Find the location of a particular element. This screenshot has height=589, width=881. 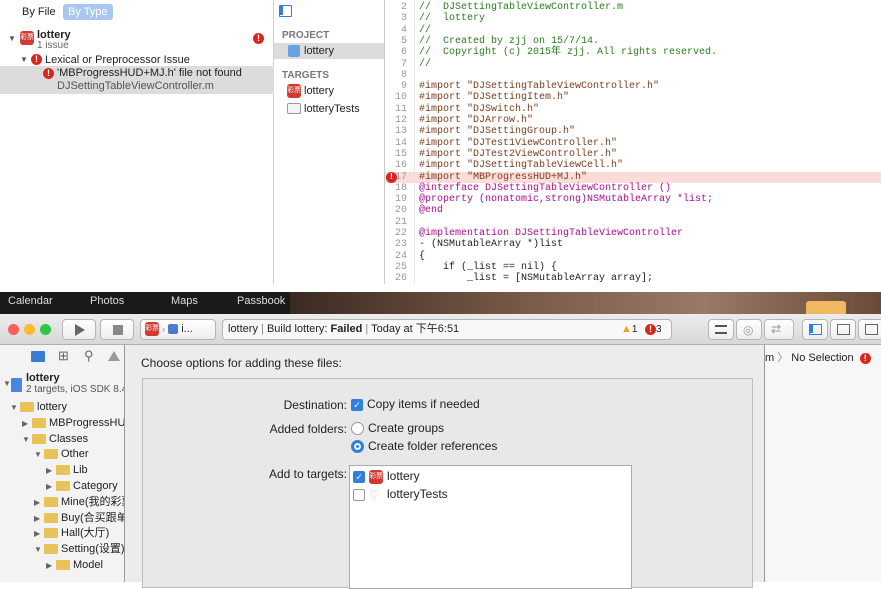

checkbox-checked-icon: ✓ is located at coordinates (359, 476).